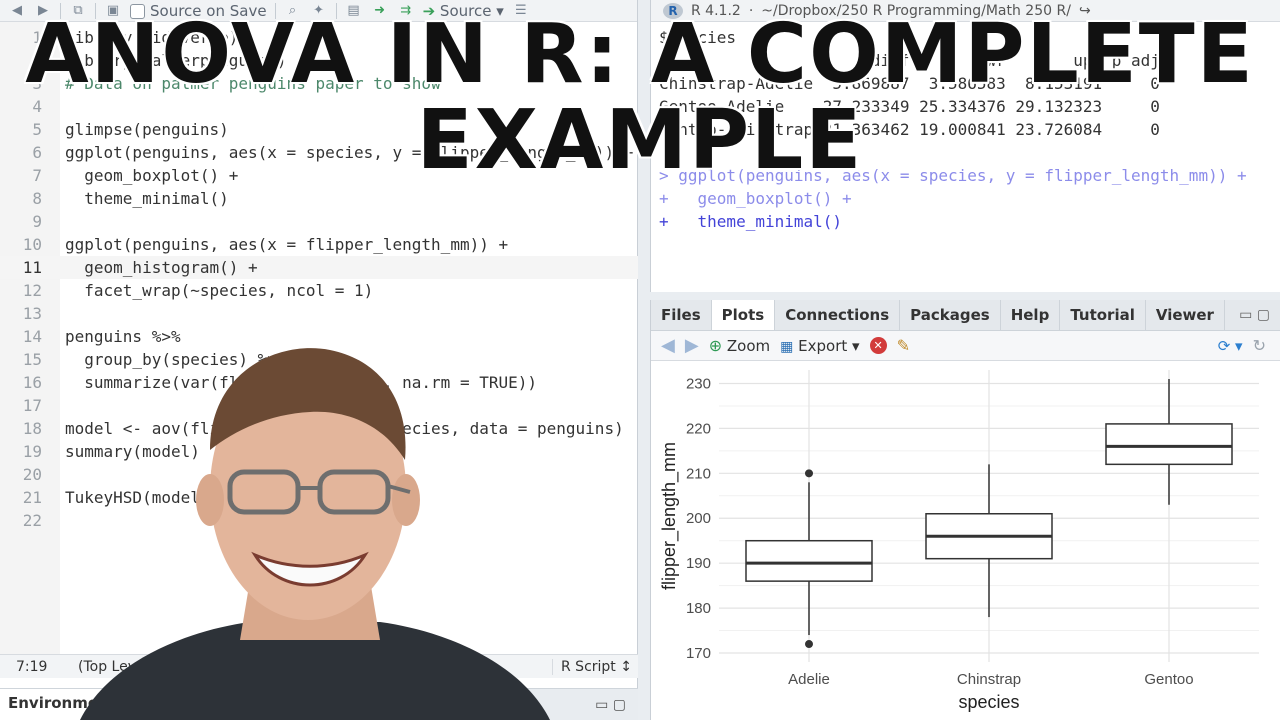  I want to click on y-tick-label: 230, so click(698, 383).